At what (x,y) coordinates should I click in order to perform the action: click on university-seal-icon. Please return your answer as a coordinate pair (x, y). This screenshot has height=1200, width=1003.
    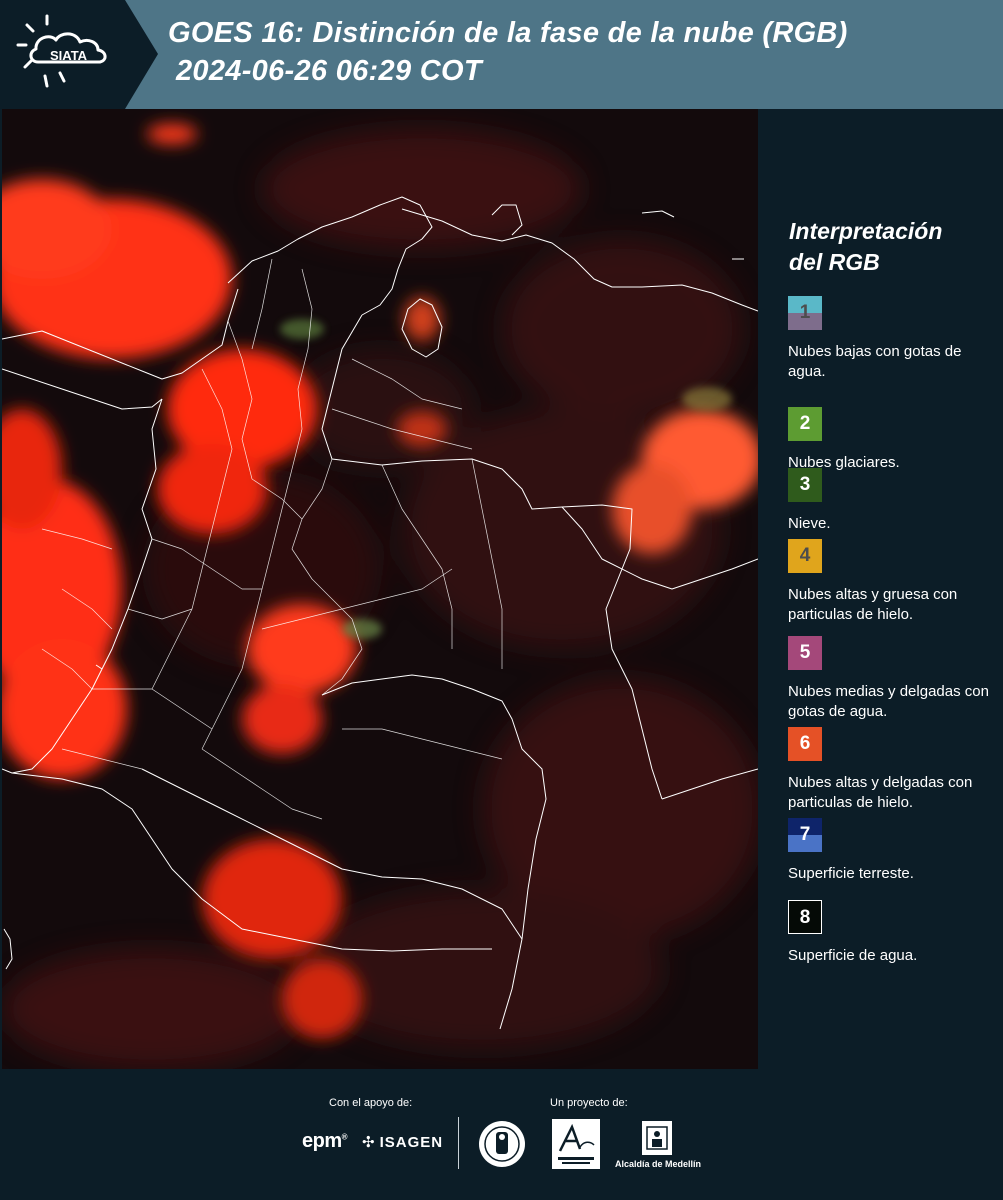
    Looking at the image, I should click on (502, 1146).